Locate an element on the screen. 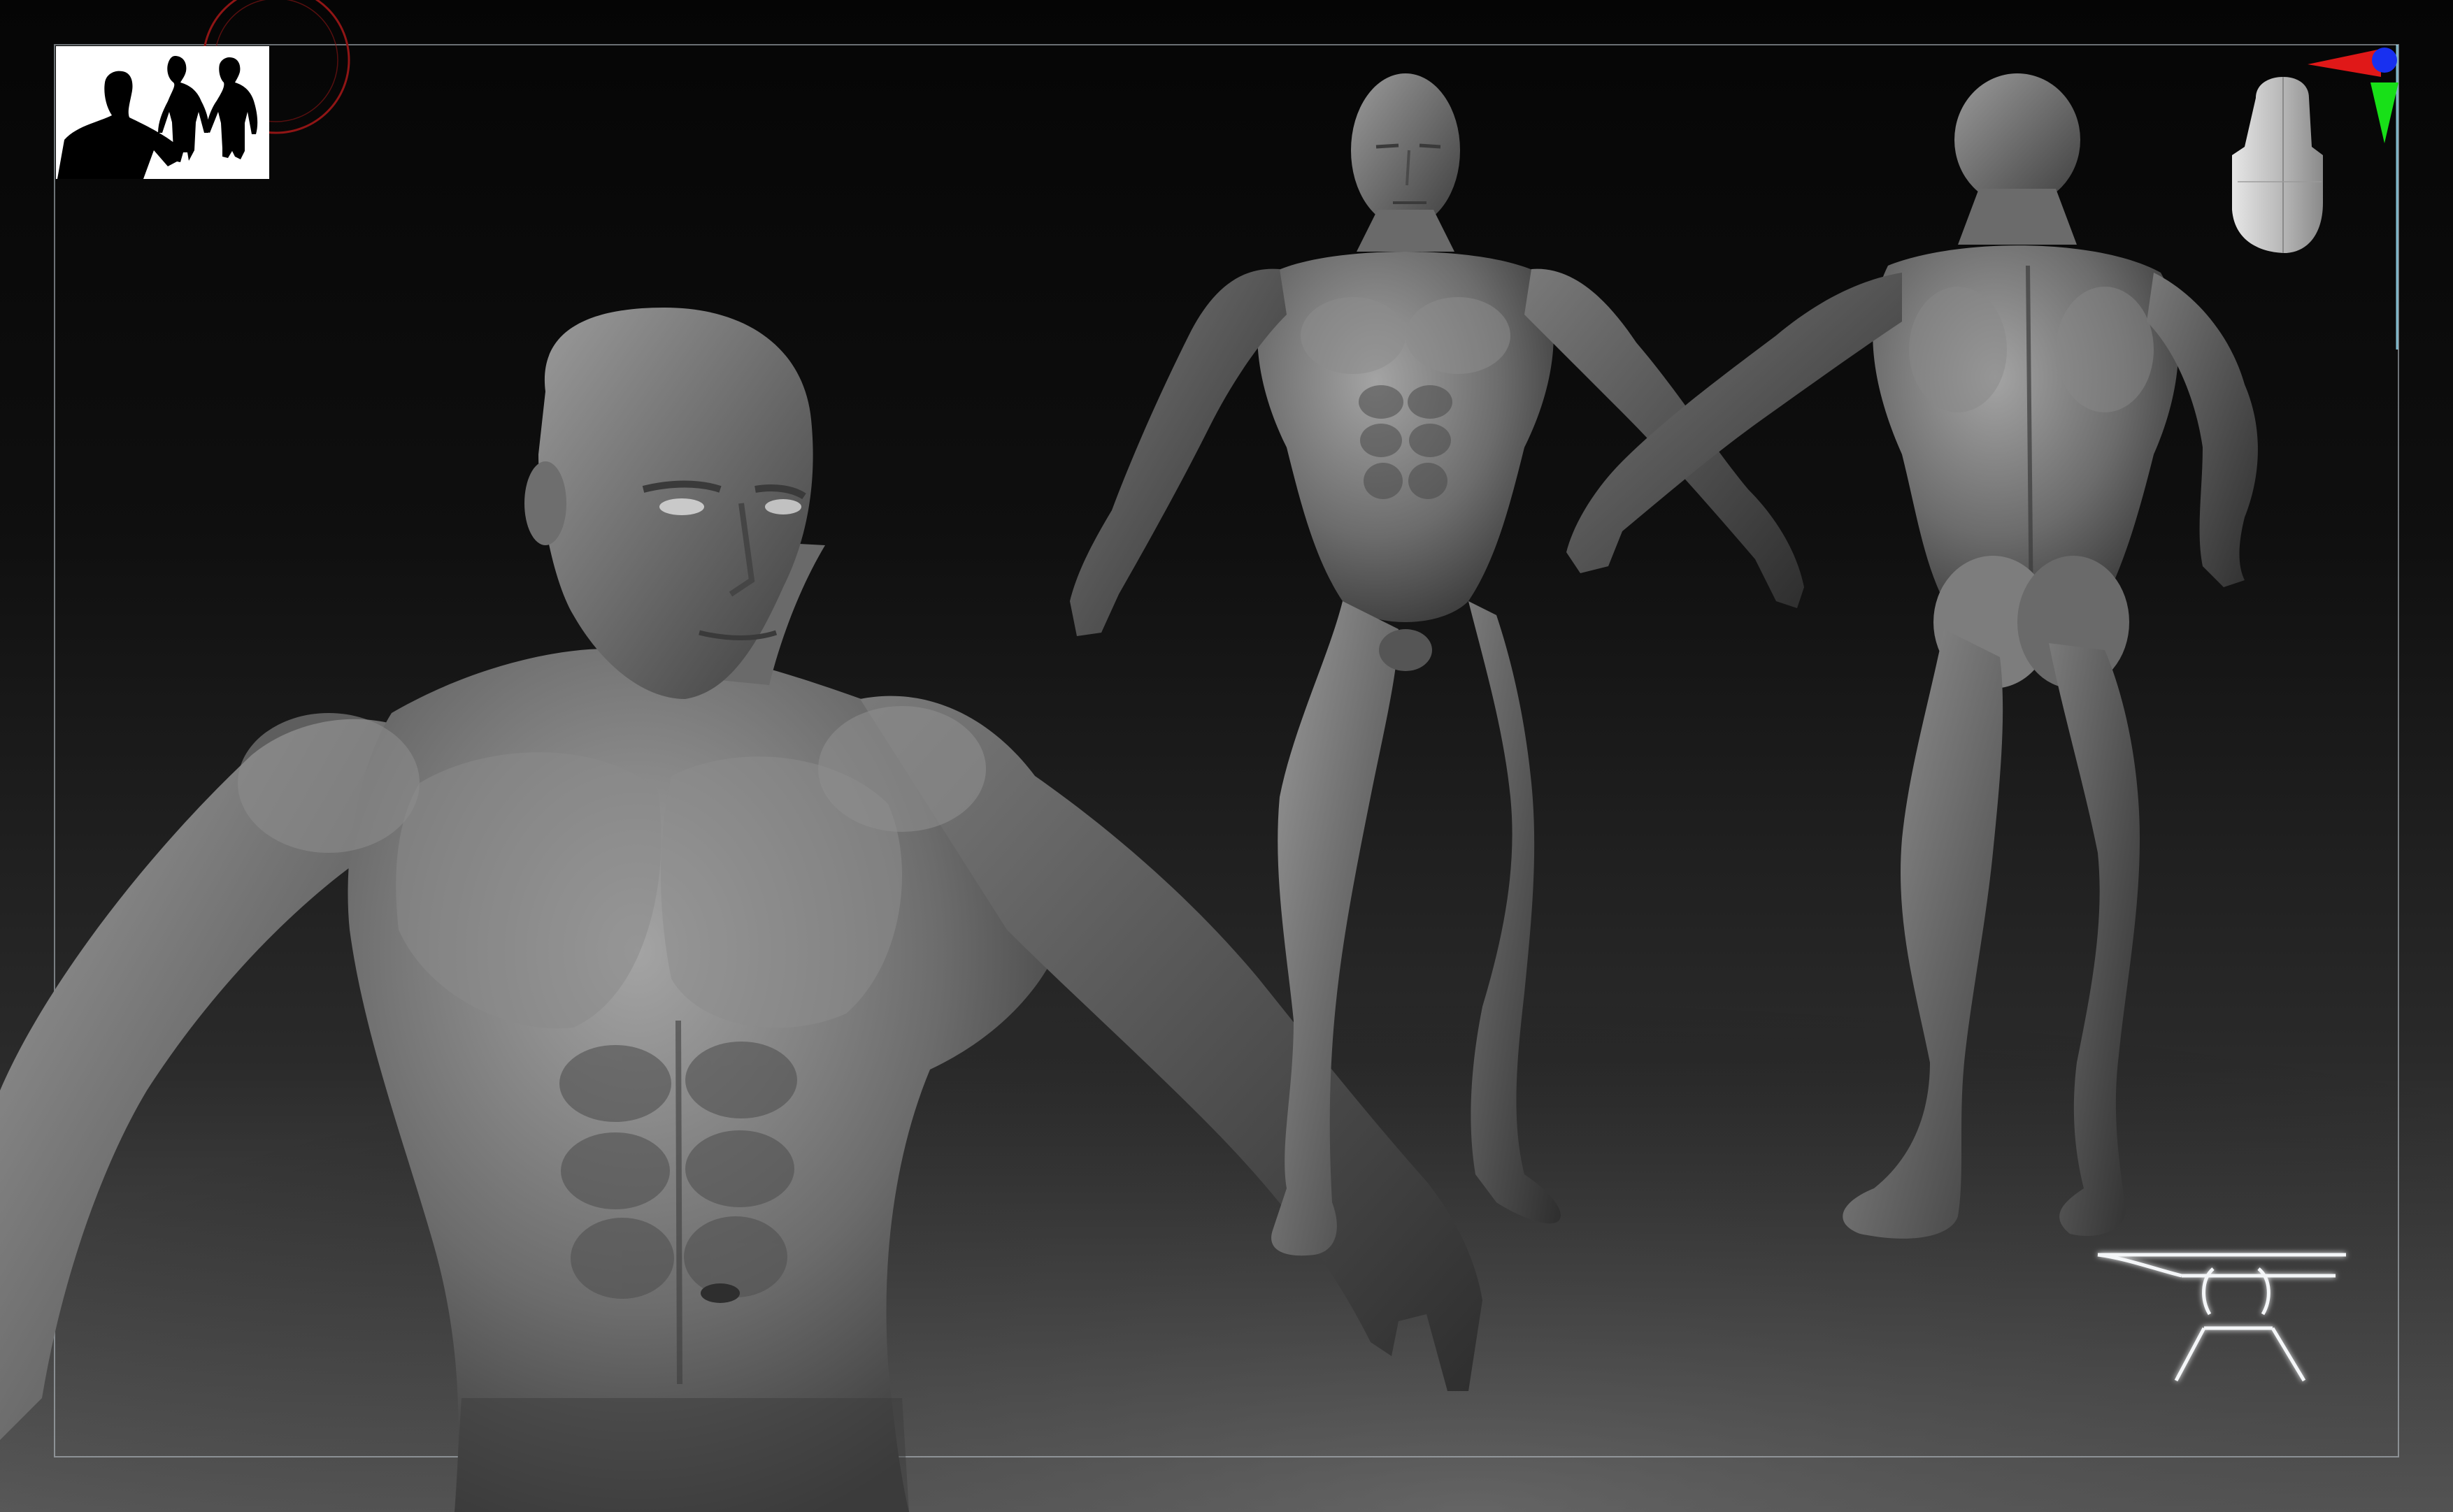 Image resolution: width=2453 pixels, height=1512 pixels. back-head is located at coordinates (2017, 139).